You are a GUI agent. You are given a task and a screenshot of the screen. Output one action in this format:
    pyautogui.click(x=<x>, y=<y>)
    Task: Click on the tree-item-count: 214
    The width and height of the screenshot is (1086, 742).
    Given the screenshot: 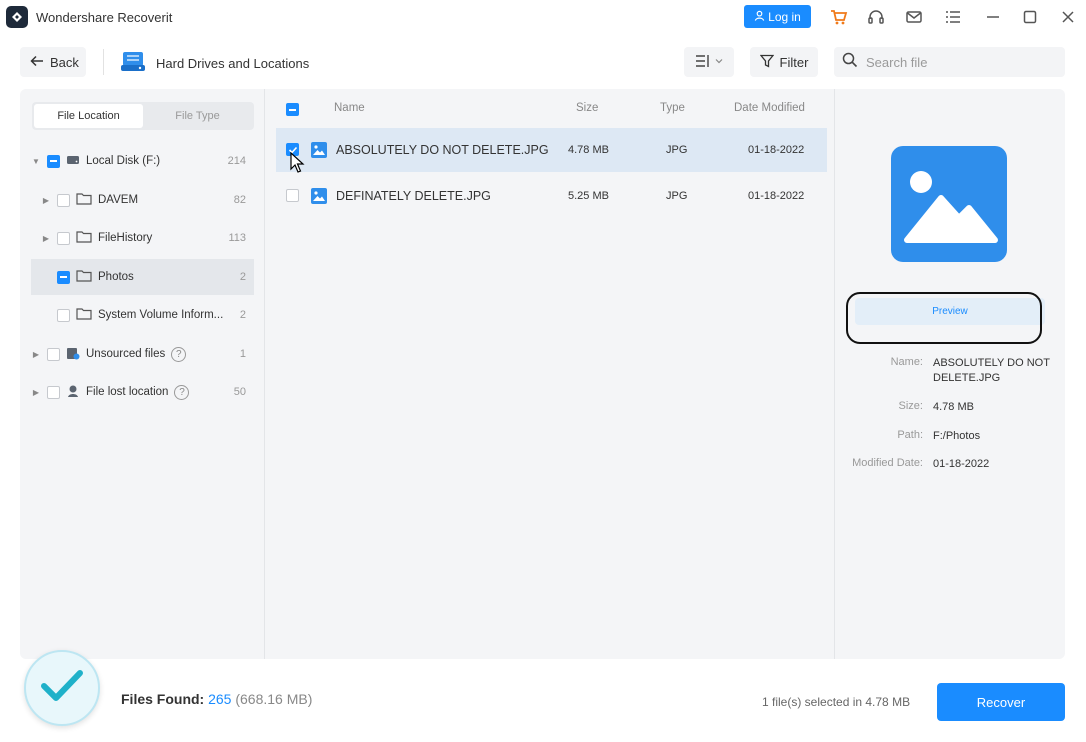 What is the action you would take?
    pyautogui.click(x=236, y=161)
    